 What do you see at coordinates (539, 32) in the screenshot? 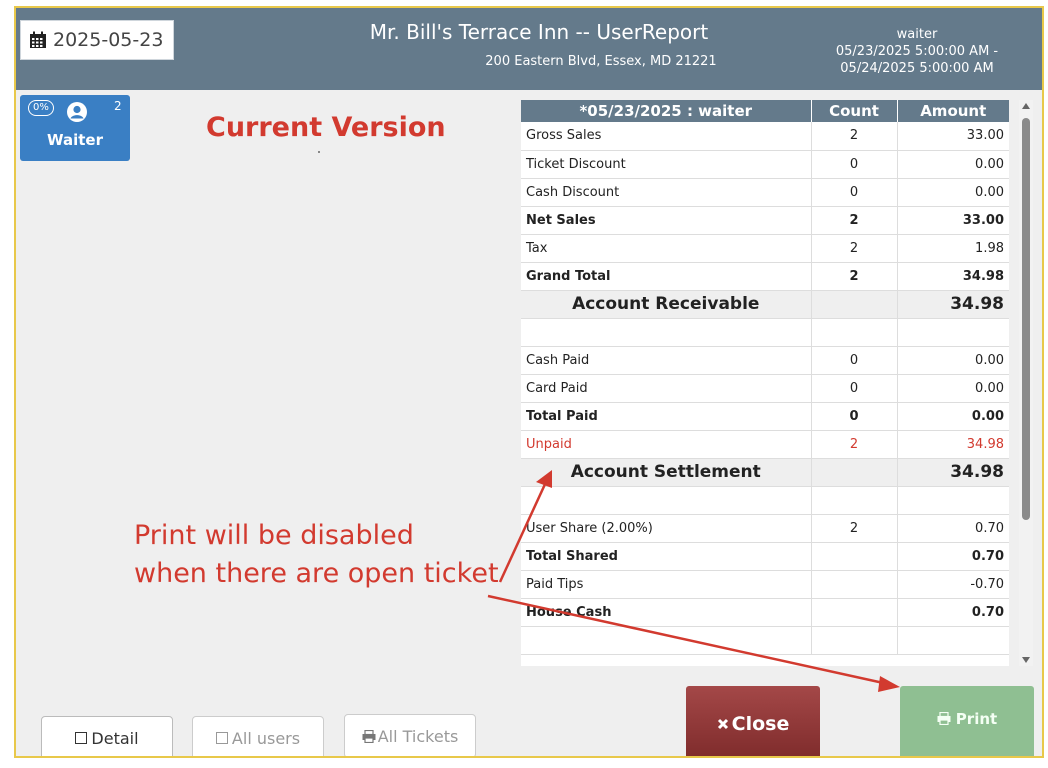
I see `report-title: Mr. Bill's Terrace Inn -- UserReport` at bounding box center [539, 32].